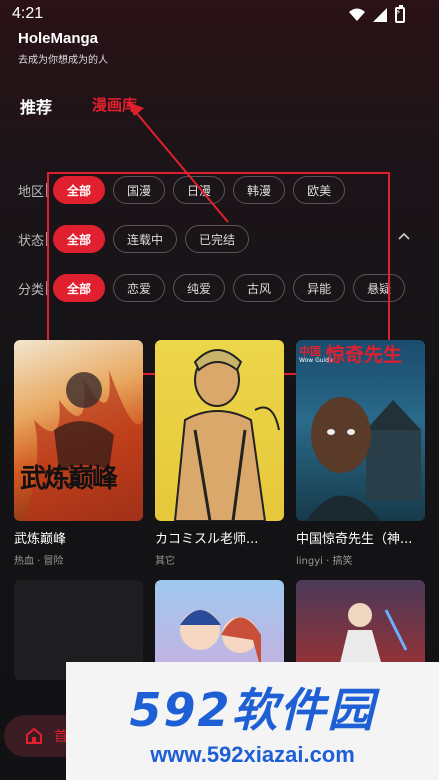 The image size is (439, 780). Describe the element at coordinates (404, 236) in the screenshot. I see `chevron-up-icon` at that location.